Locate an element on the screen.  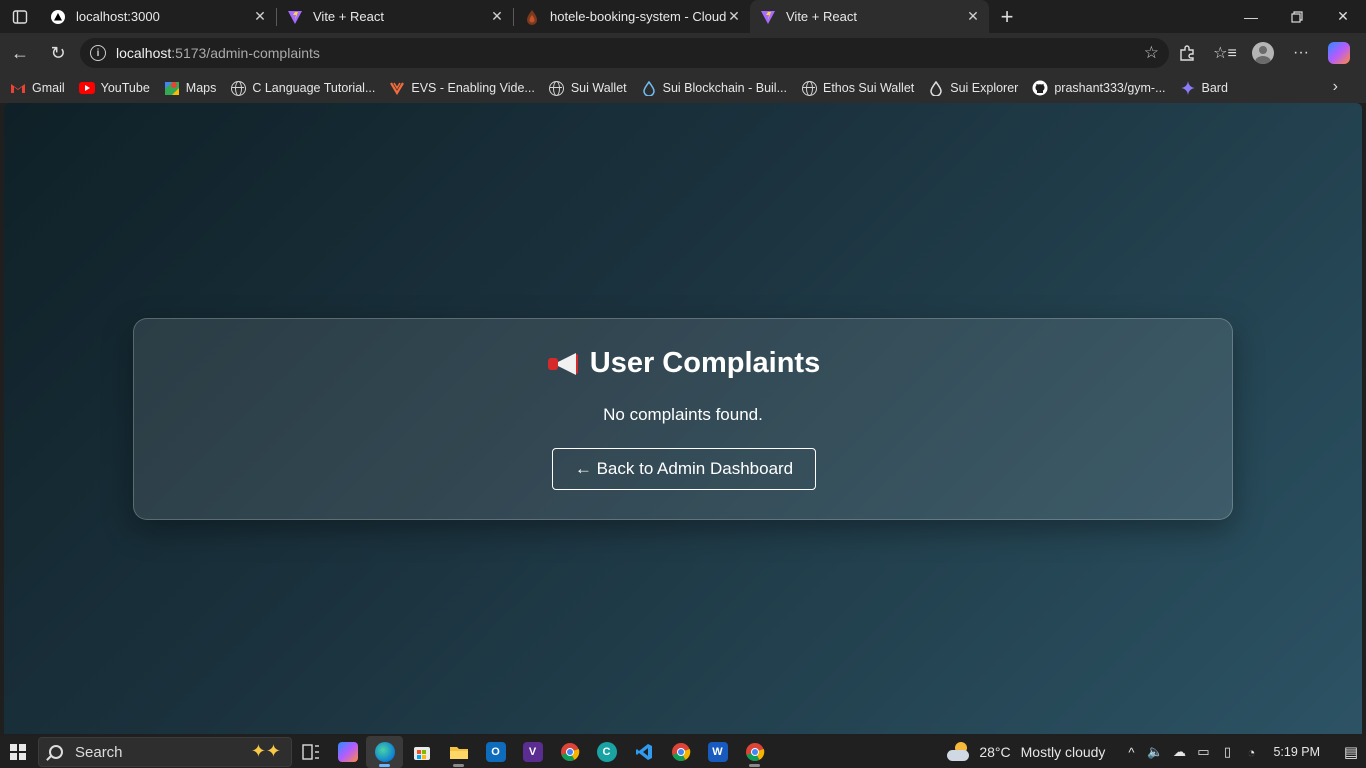
bookmark-gmail: Gmail is located at coordinates (37, 88).